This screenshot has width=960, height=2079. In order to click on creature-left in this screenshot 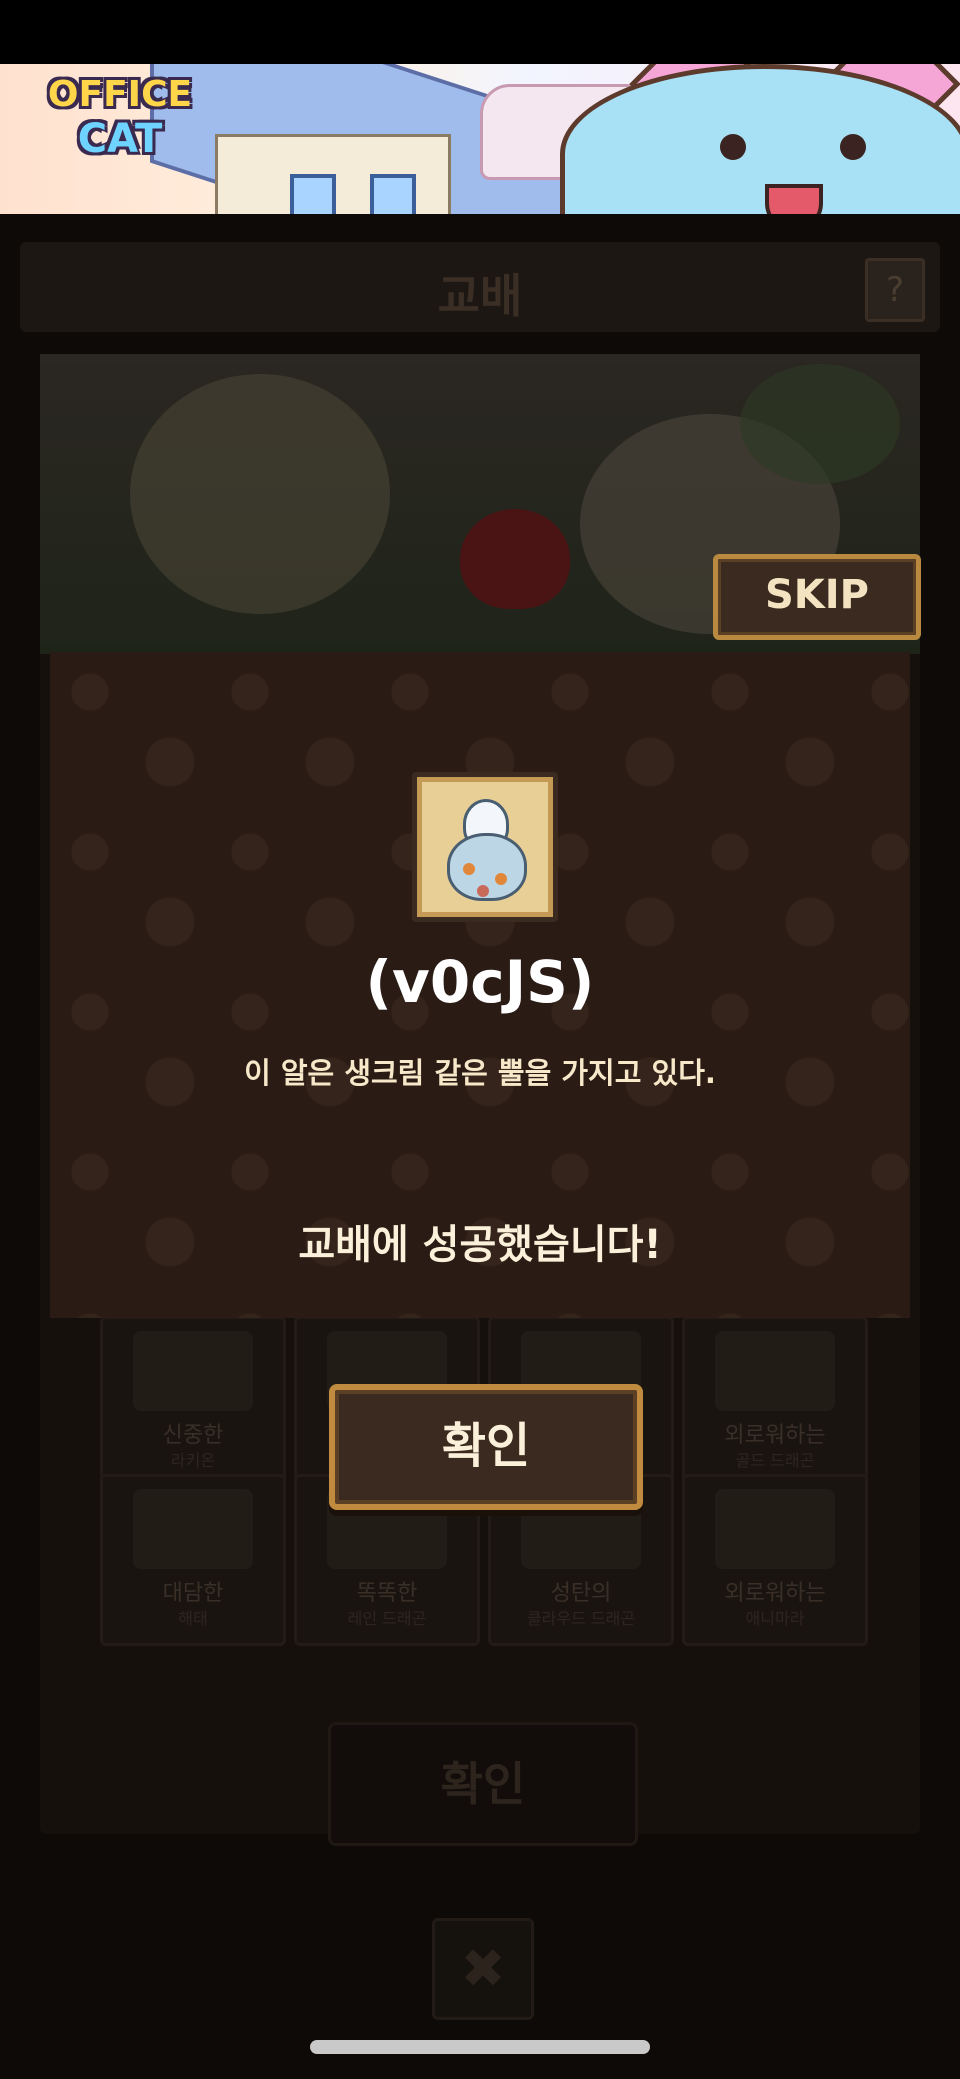, I will do `click(260, 494)`.